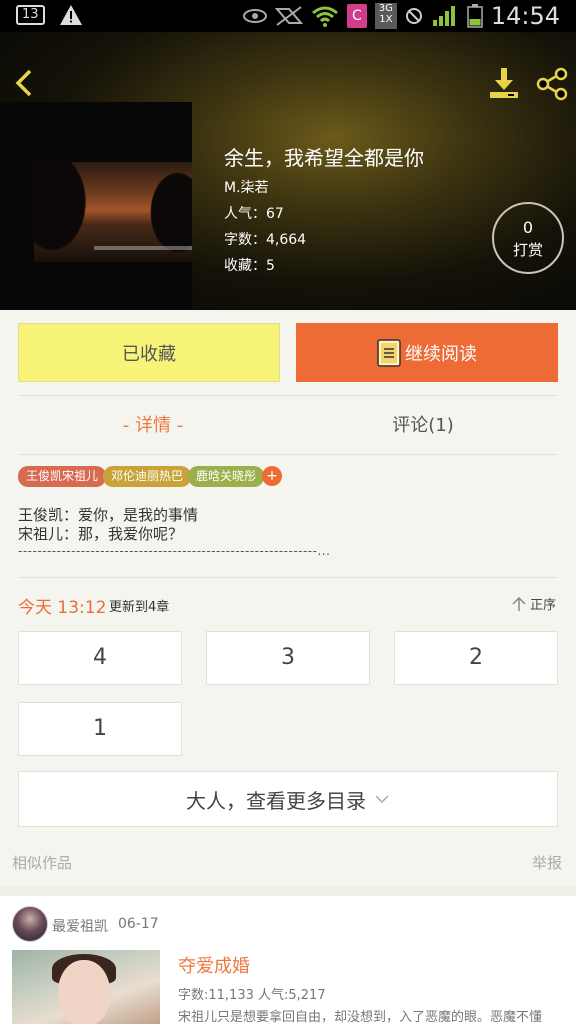 The height and width of the screenshot is (1024, 576). I want to click on intro-line: 宋祖儿：那，我爱你呢？, so click(101, 534).